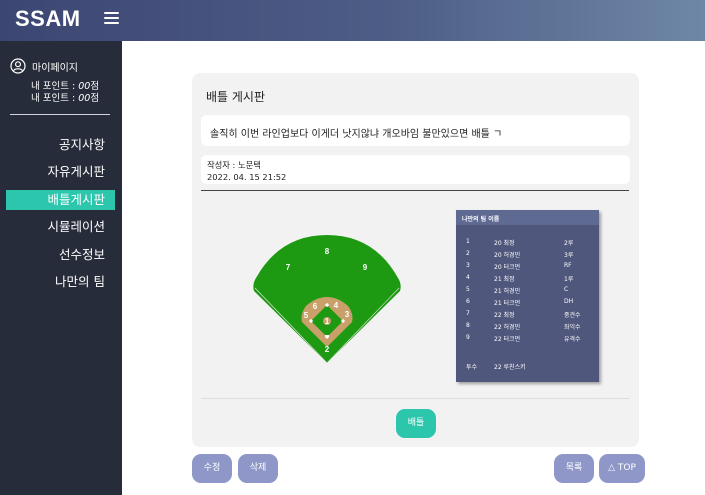 The height and width of the screenshot is (495, 705). Describe the element at coordinates (236, 97) in the screenshot. I see `board-title: 배틀 게시판` at that location.